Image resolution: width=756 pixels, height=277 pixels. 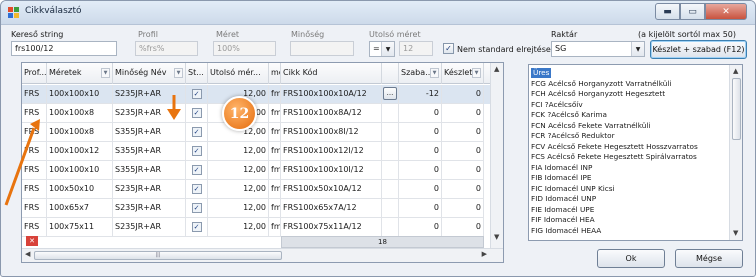 I want to click on grid-horizontal-scrollbar: ◀ ||| ▶, so click(x=262, y=255).